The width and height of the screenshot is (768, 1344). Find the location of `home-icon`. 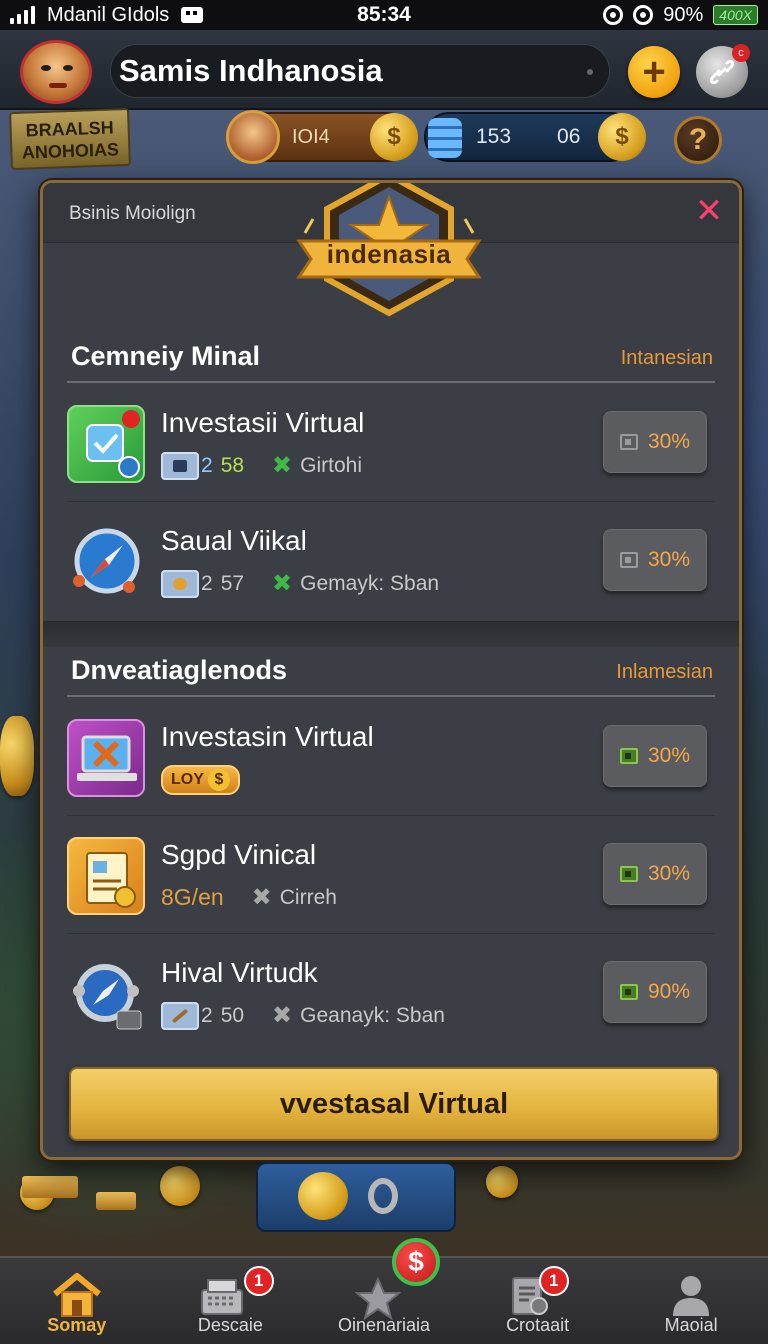

home-icon is located at coordinates (76, 1295).